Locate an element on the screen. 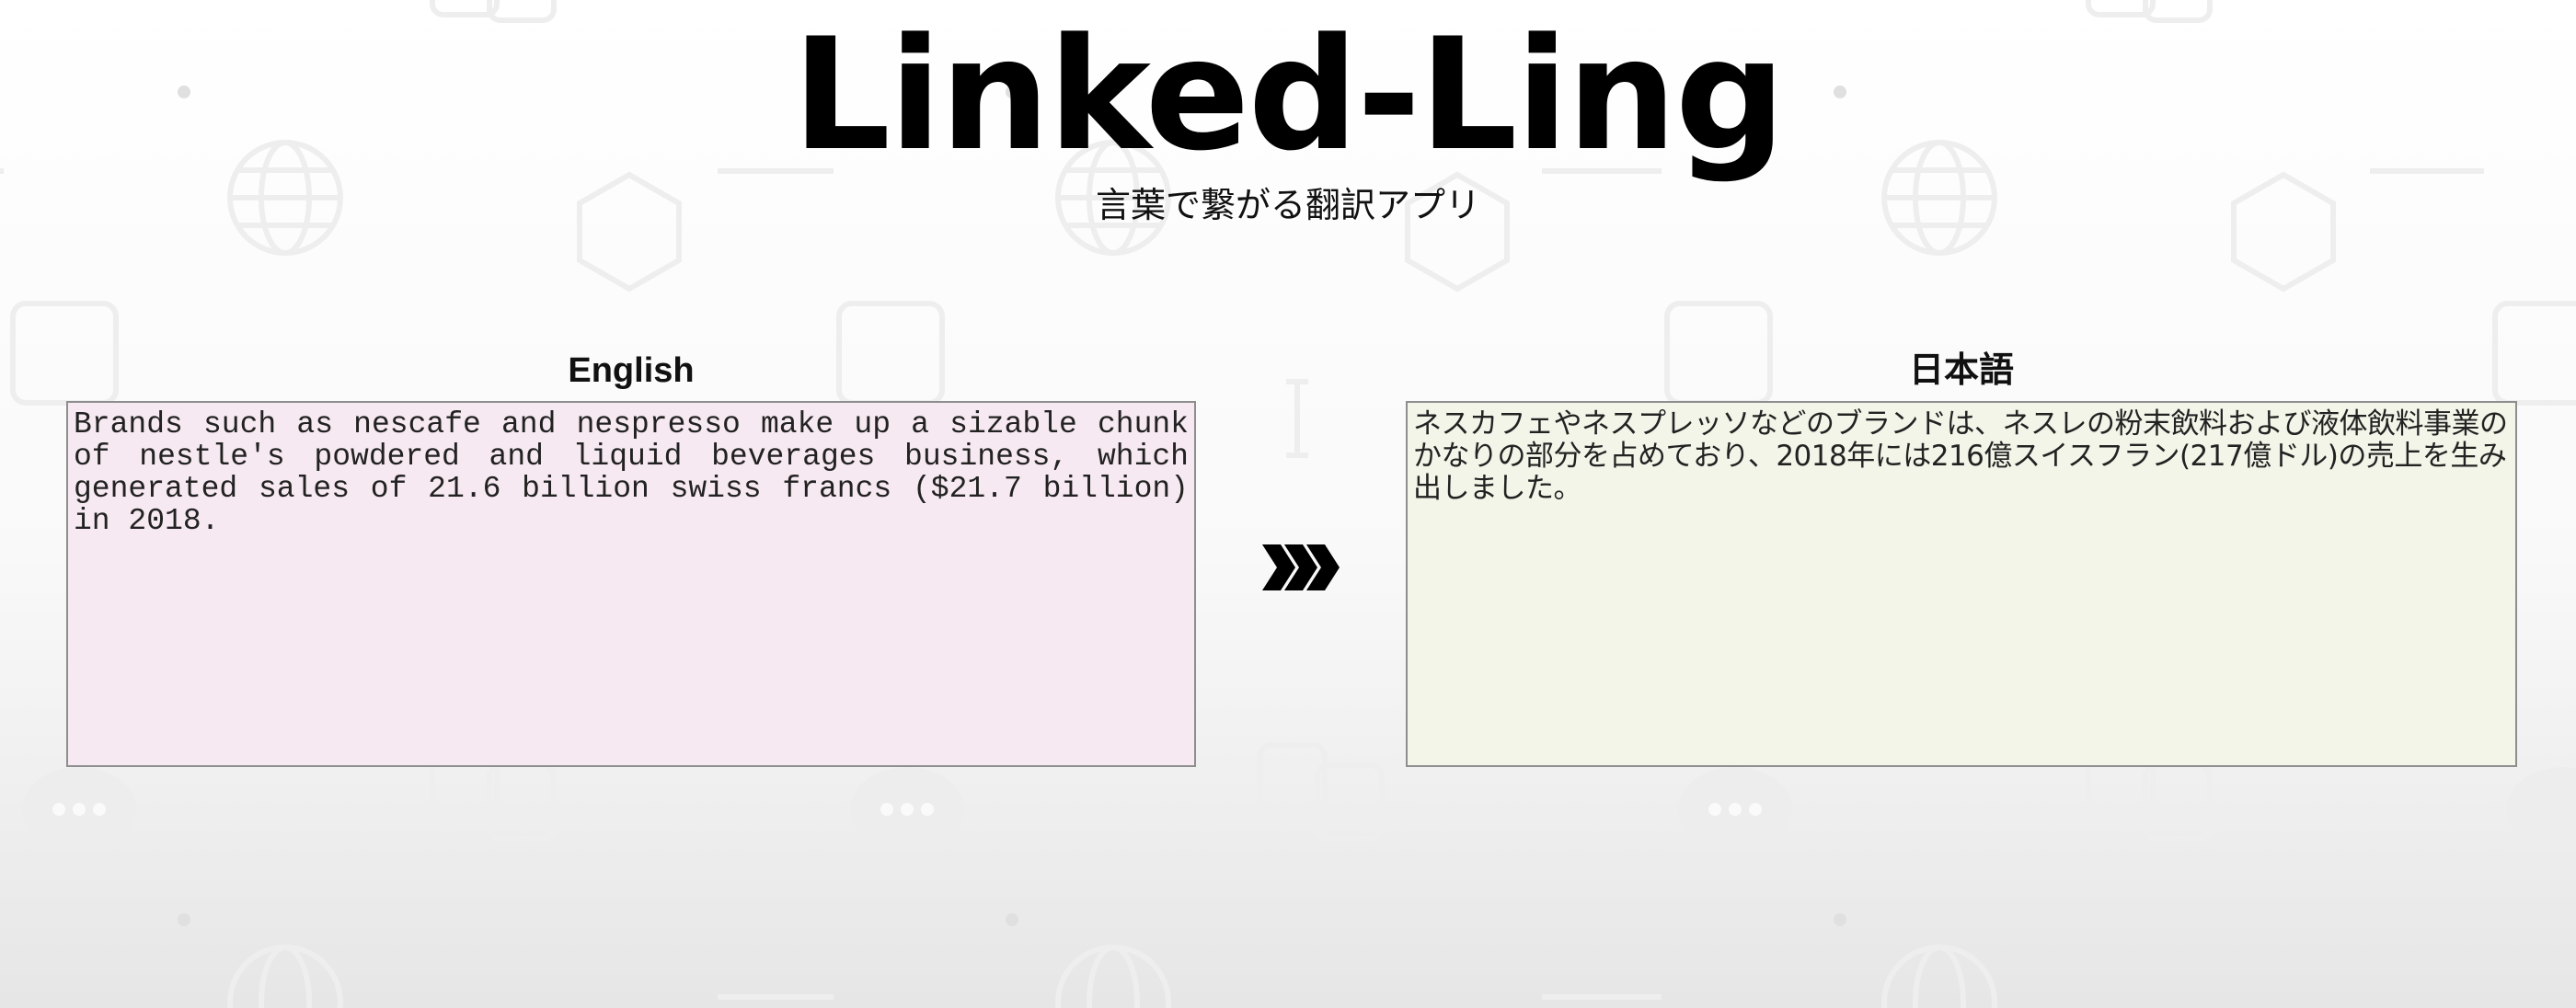 The width and height of the screenshot is (2576, 1008). app-subtitle: 言葉で繋がる翻訳アプリ is located at coordinates (1287, 205).